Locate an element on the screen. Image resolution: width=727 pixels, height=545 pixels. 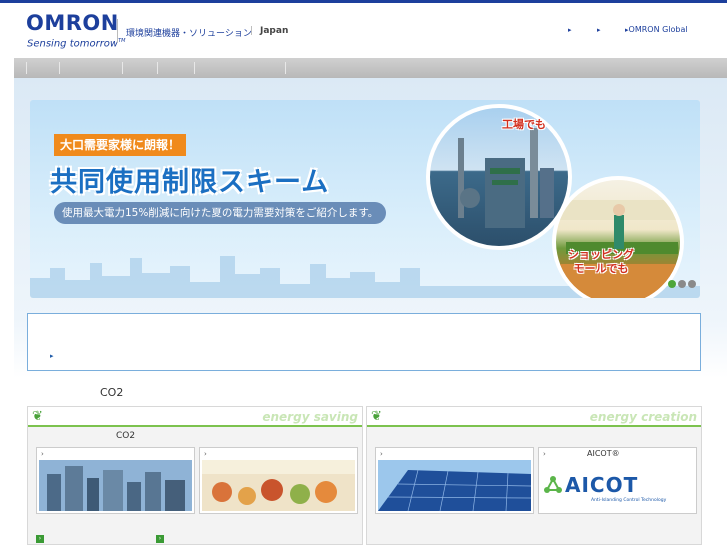
network-icon is located at coordinates (553, 484).